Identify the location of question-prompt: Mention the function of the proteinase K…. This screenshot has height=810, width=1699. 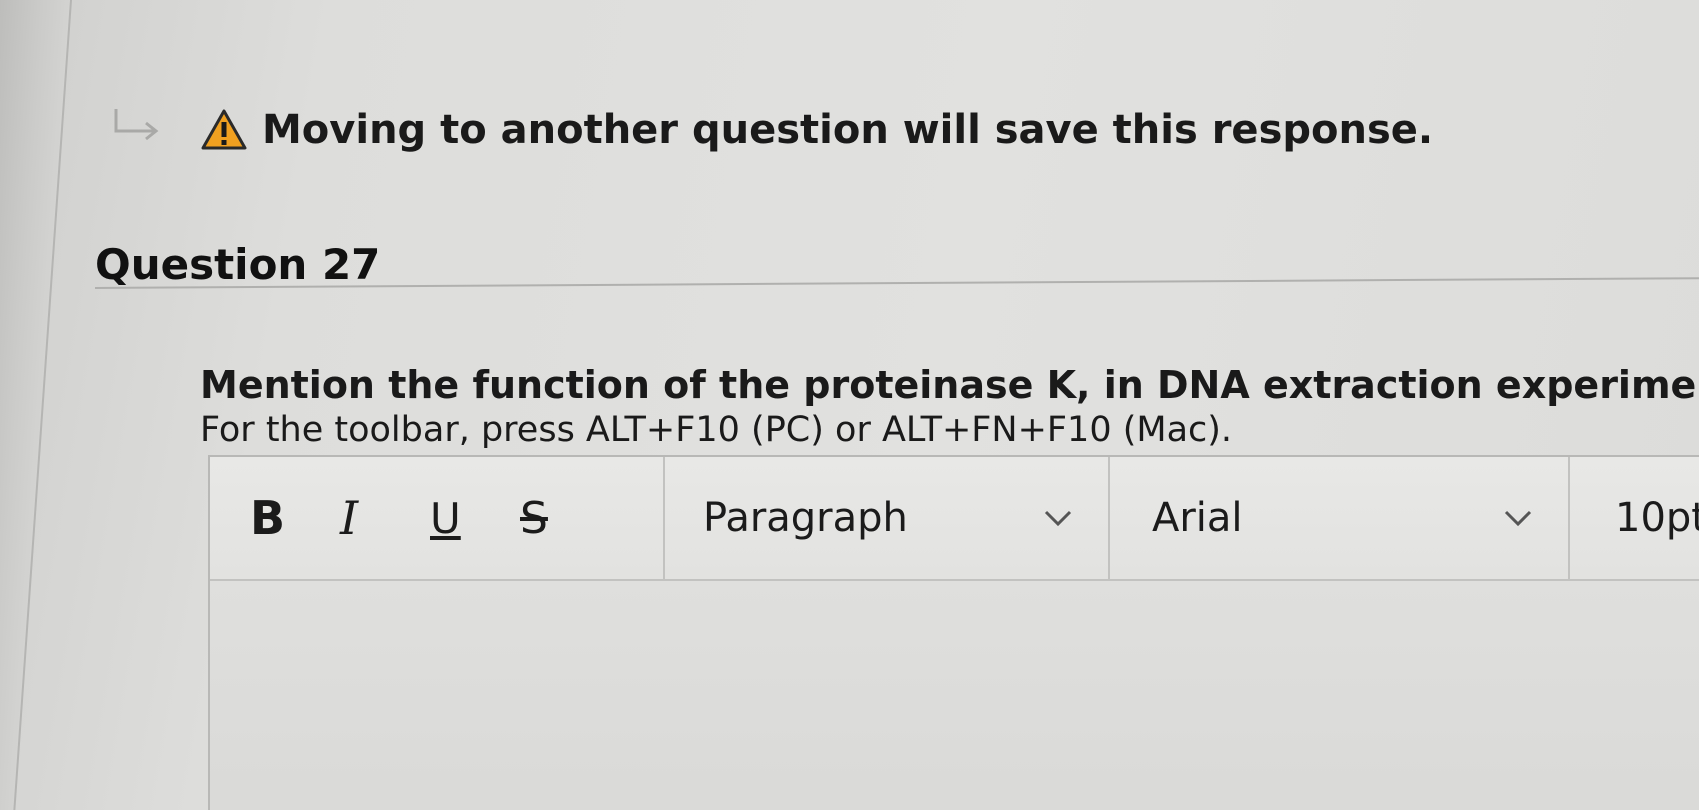
(949, 385).